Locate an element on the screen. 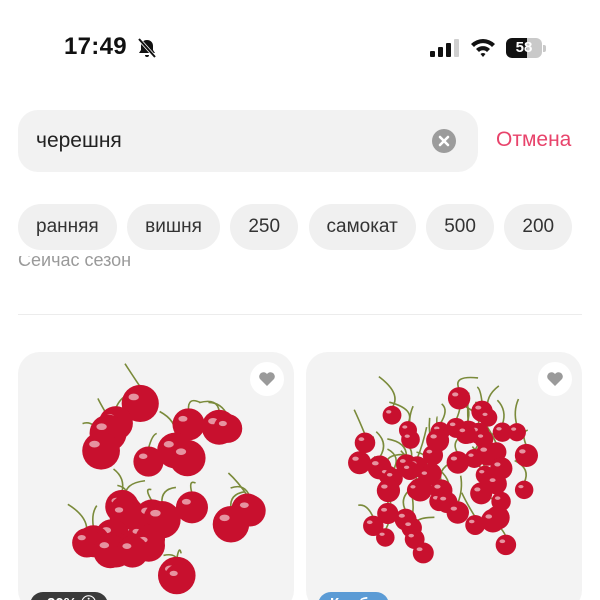  cancel-button: Отмена is located at coordinates (533, 140).